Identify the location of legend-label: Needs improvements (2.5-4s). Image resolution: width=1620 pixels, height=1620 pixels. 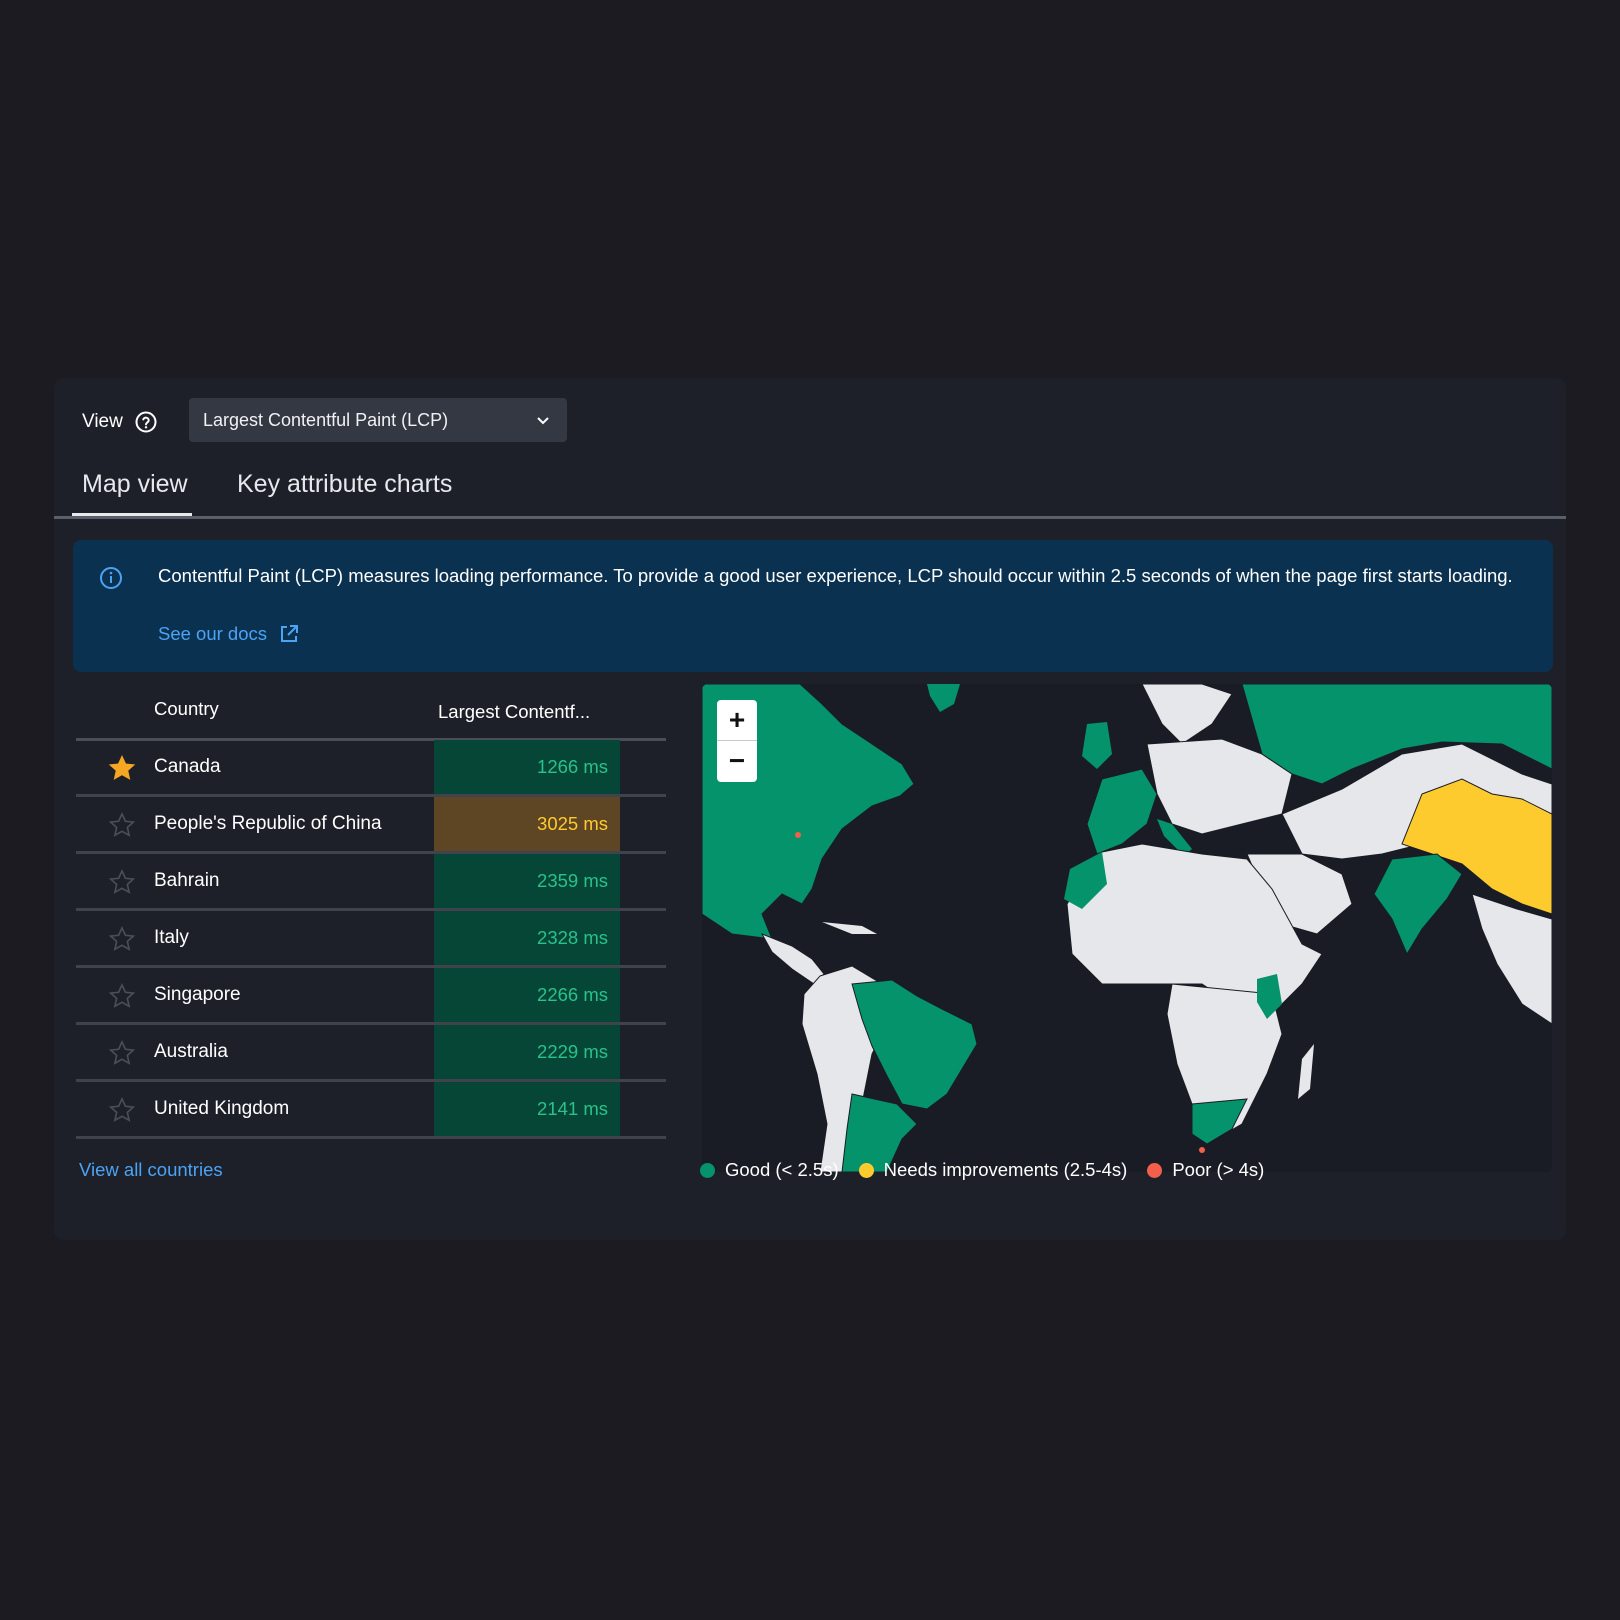
(1005, 1169).